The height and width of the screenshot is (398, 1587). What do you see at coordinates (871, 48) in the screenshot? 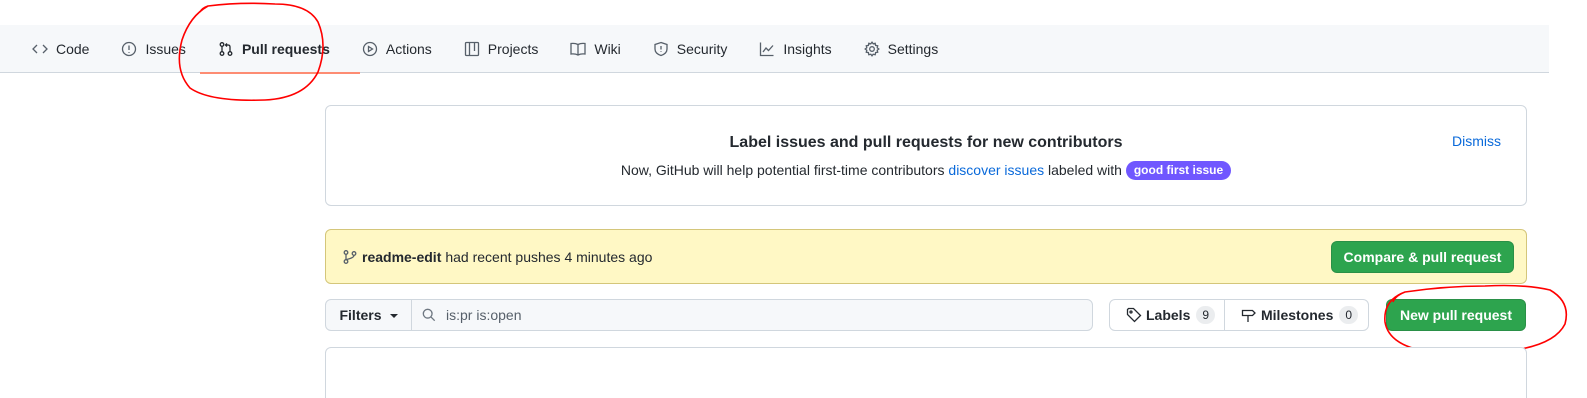
I see `gear-icon` at bounding box center [871, 48].